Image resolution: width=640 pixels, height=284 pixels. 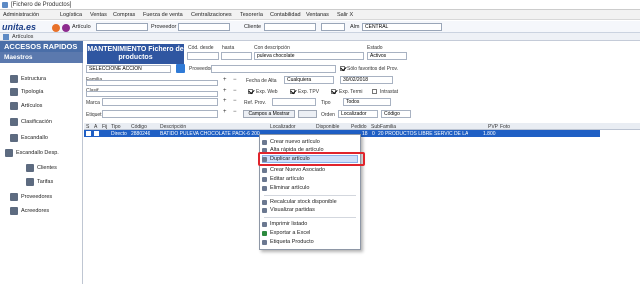 What do you see at coordinates (34, 79) in the screenshot?
I see `sidebar-item-label: Estructura` at bounding box center [34, 79].